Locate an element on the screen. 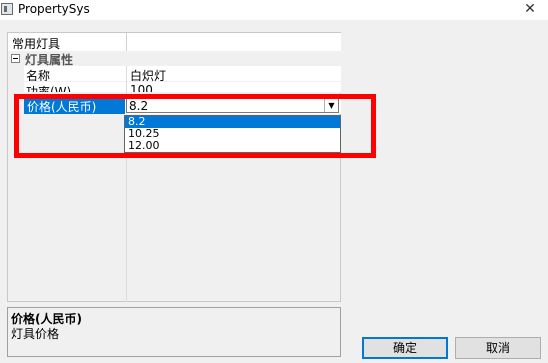 The image size is (548, 363). description-text: 灯具价格 is located at coordinates (35, 334).